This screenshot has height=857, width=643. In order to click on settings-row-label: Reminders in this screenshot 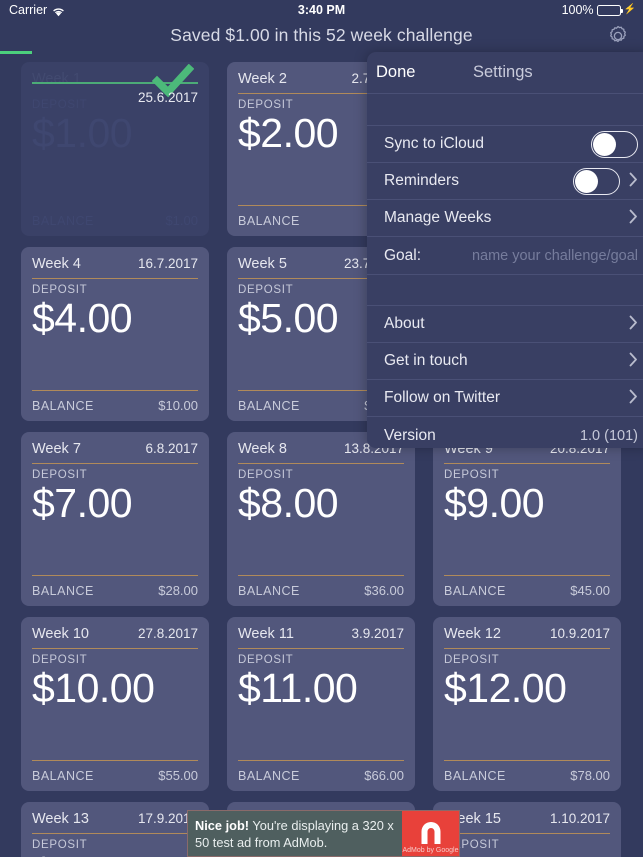, I will do `click(421, 180)`.